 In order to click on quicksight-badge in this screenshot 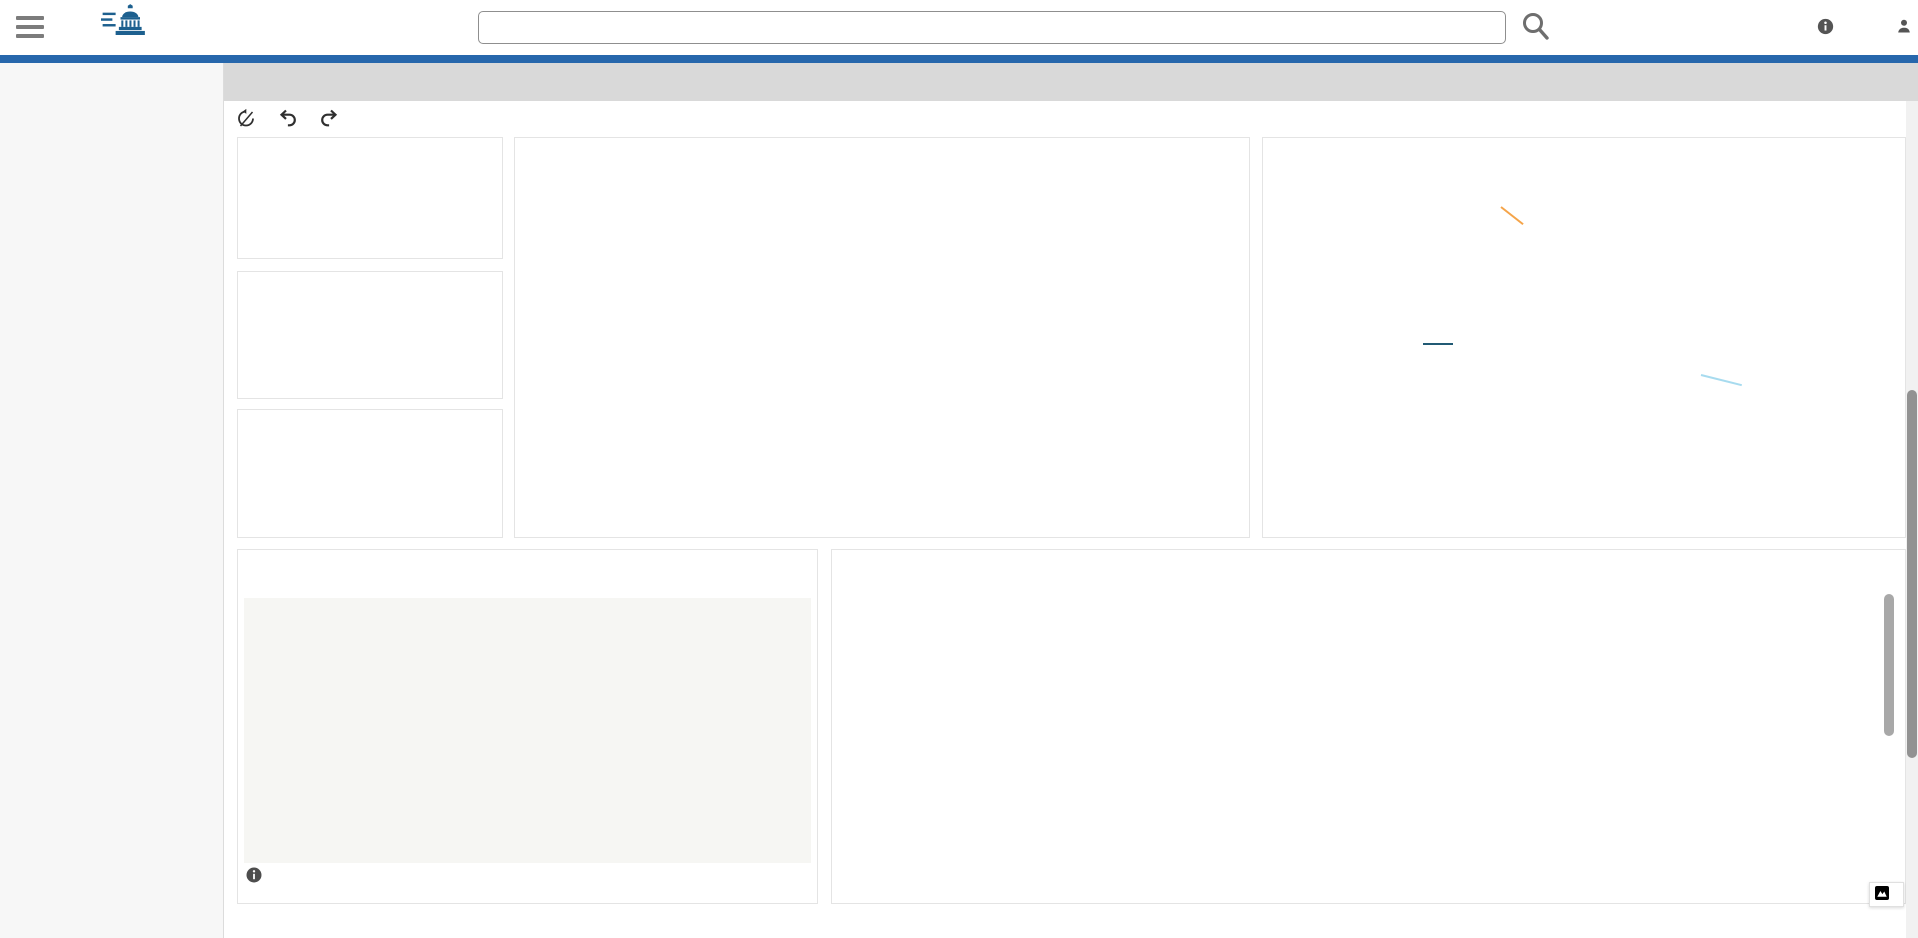, I will do `click(1886, 894)`.